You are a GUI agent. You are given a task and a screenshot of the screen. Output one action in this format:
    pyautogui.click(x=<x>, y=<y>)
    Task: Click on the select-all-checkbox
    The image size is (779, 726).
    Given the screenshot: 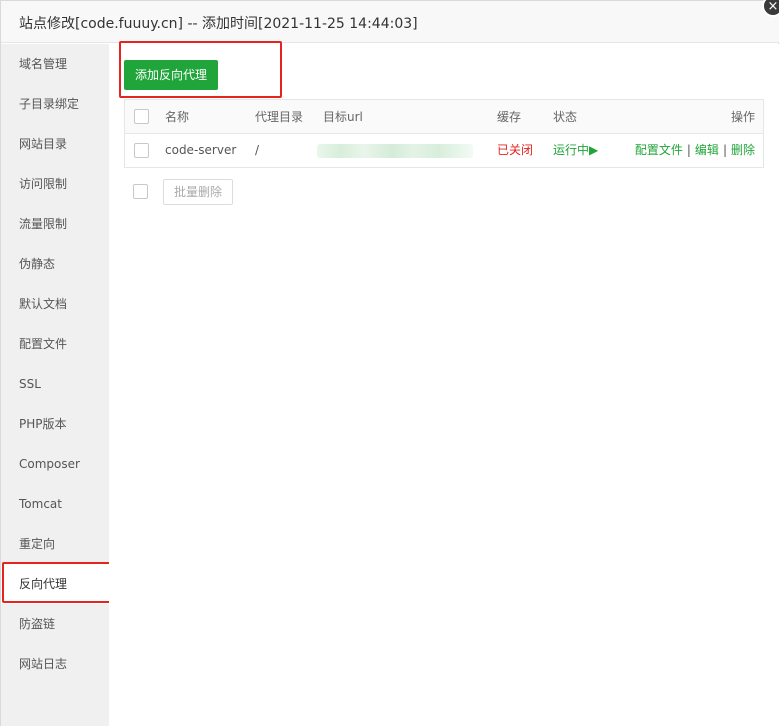 What is the action you would take?
    pyautogui.click(x=141, y=116)
    